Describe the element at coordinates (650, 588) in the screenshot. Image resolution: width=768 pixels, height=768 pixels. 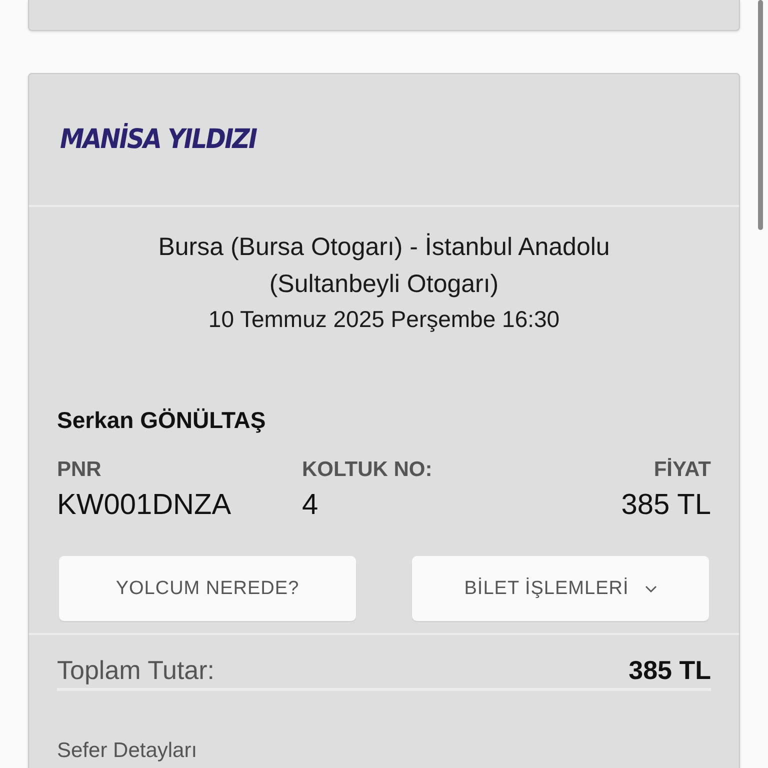
I see `chevron-down-icon` at that location.